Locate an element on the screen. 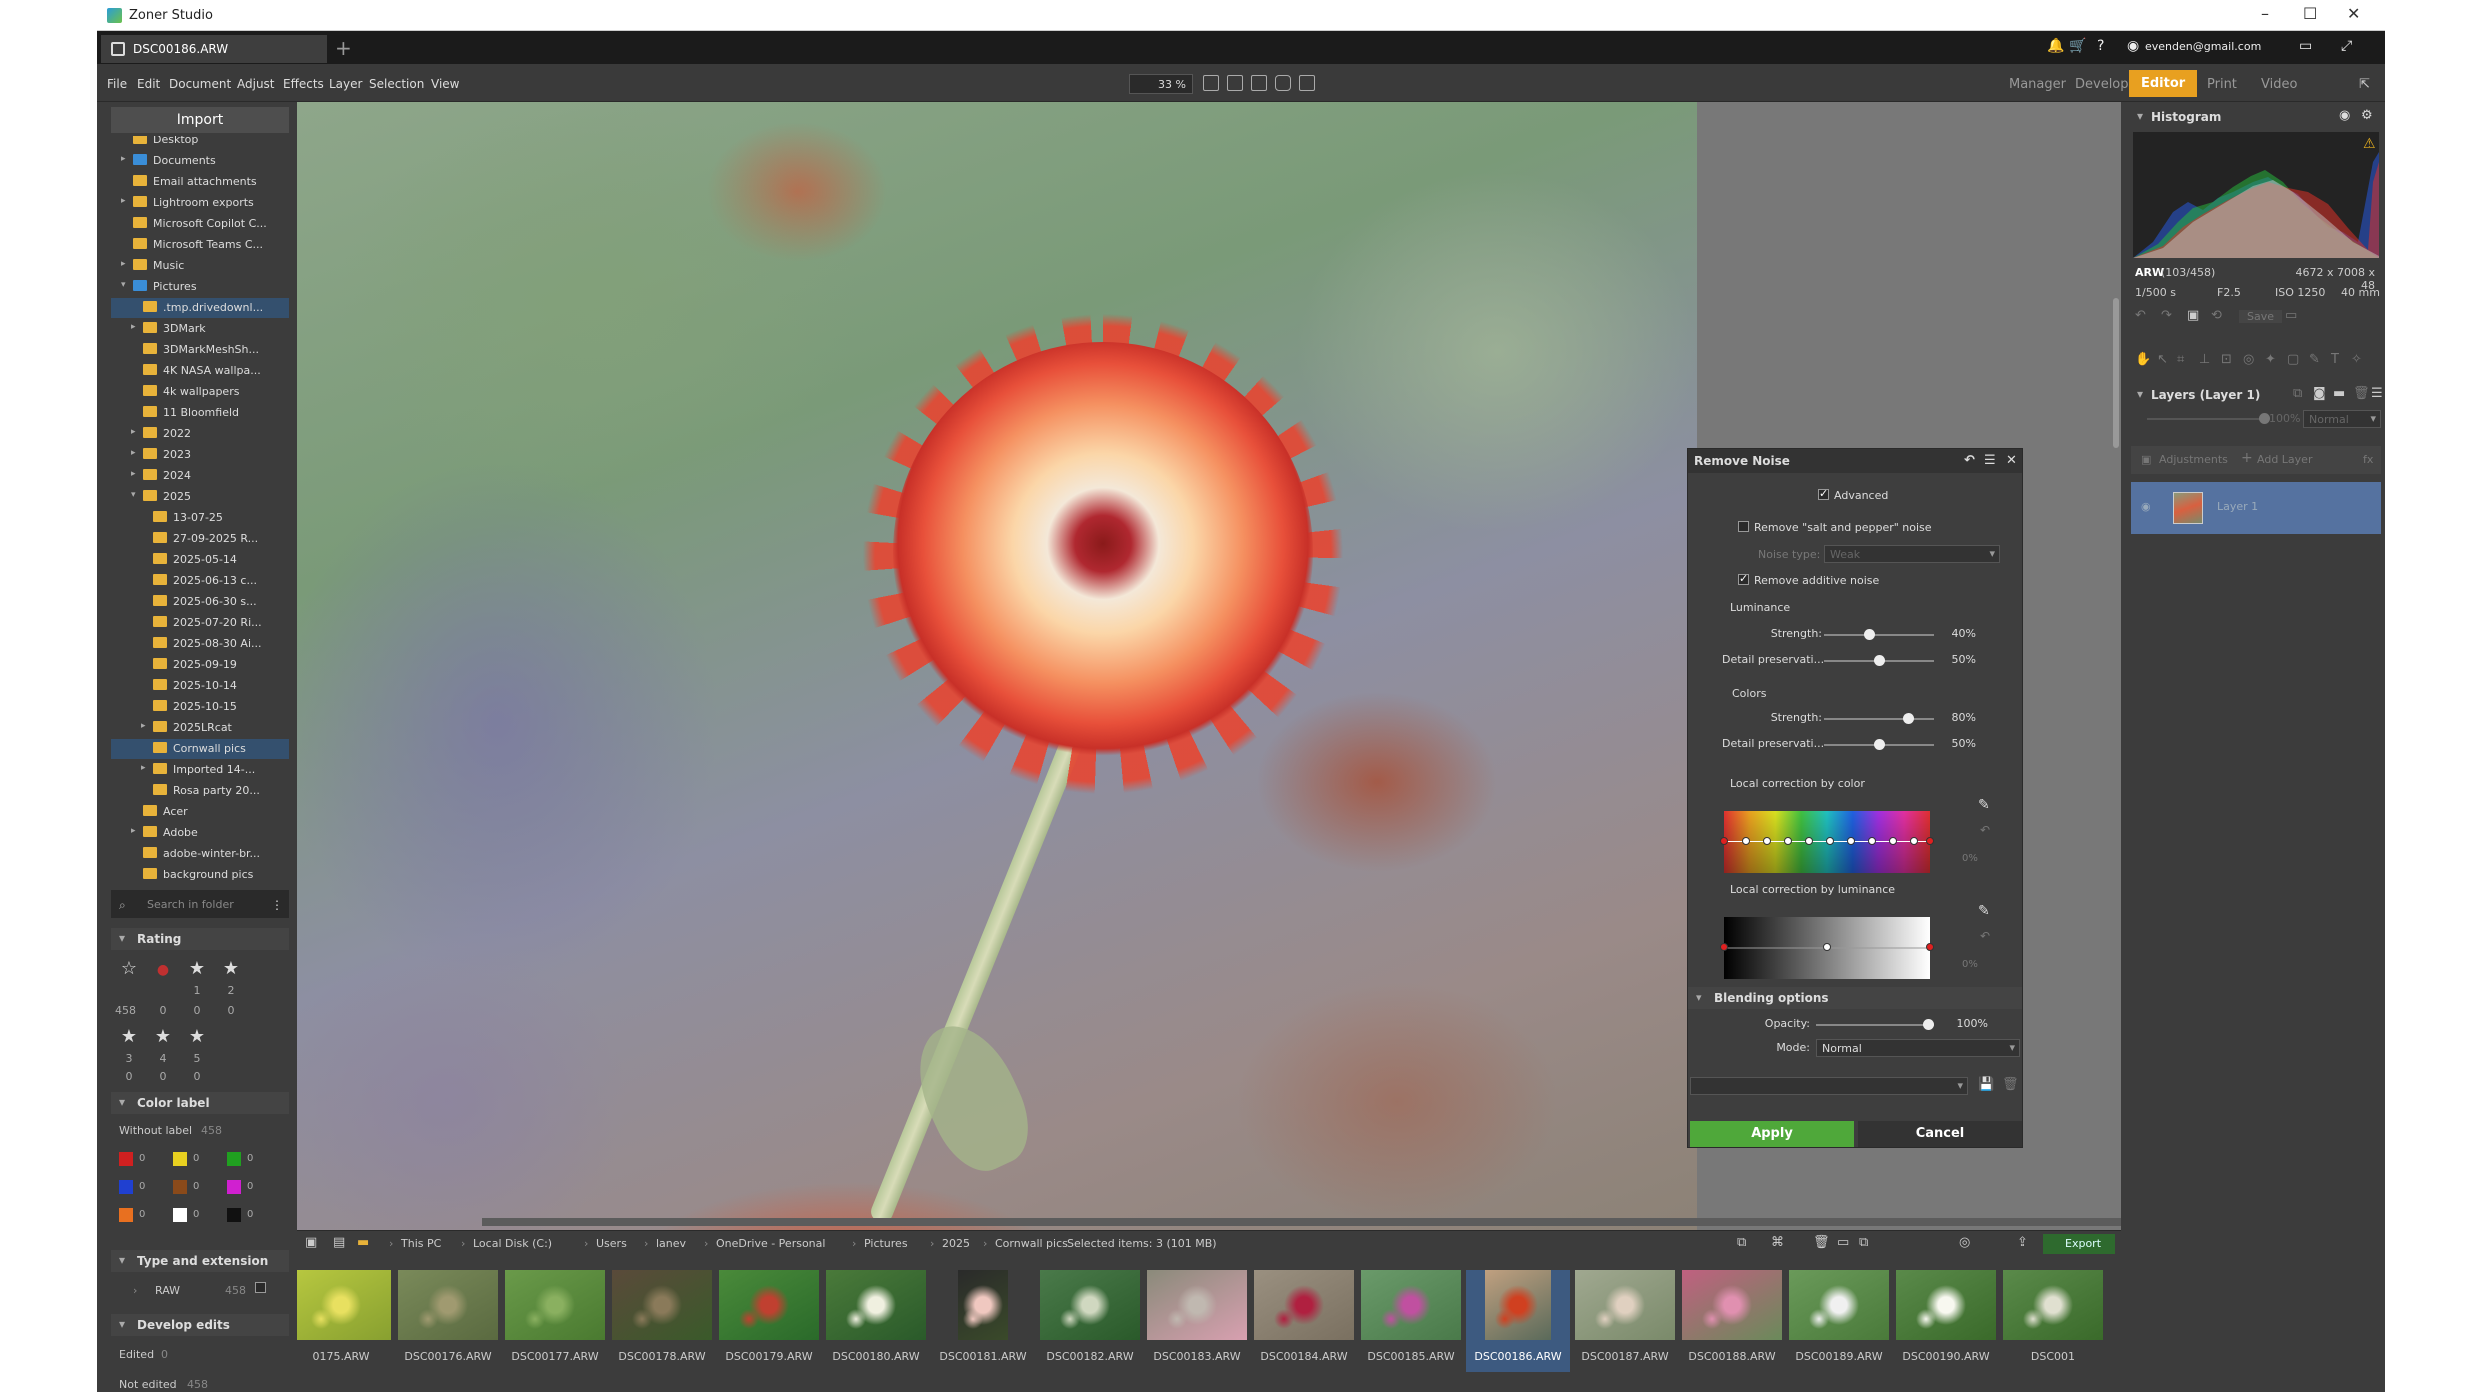 This screenshot has width=2475, height=1392. tree-item: ▾ Pictures is located at coordinates (200, 287).